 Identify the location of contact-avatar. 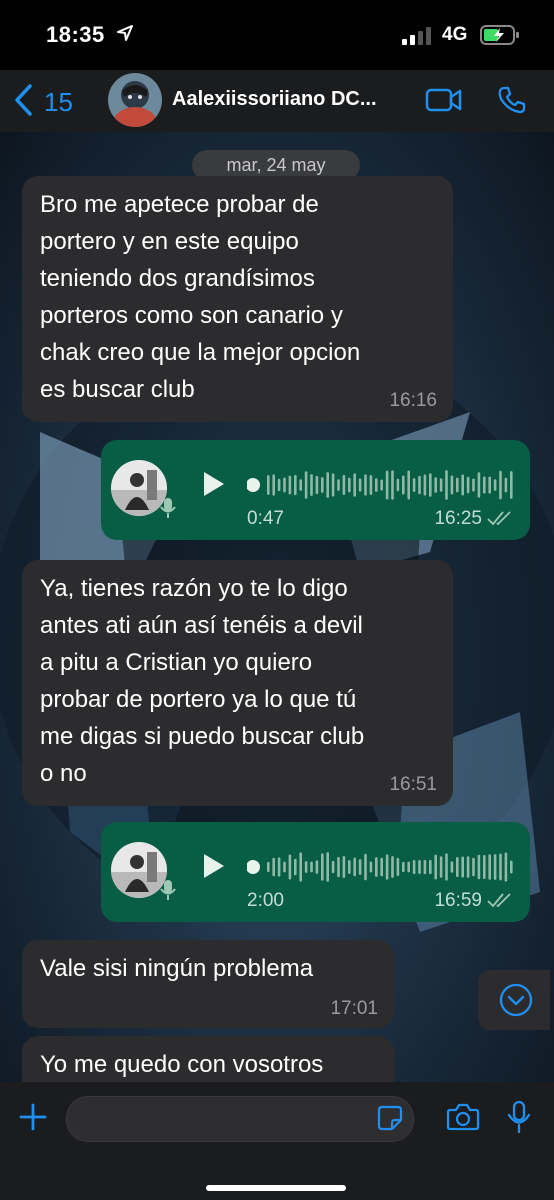
(135, 100).